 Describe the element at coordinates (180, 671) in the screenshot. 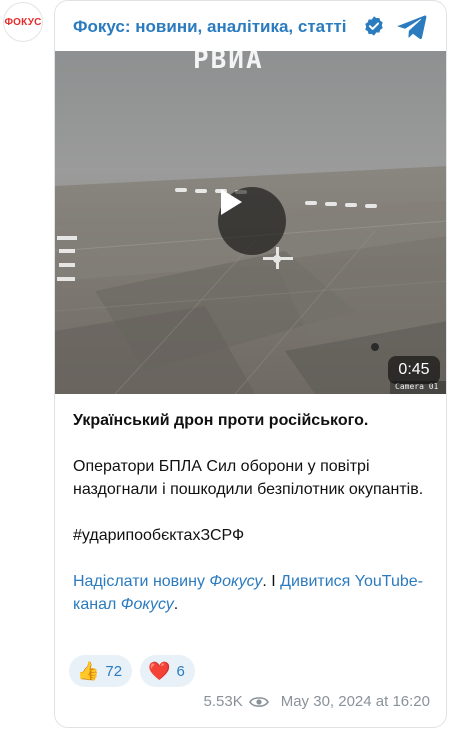

I see `reaction-count: 6` at that location.